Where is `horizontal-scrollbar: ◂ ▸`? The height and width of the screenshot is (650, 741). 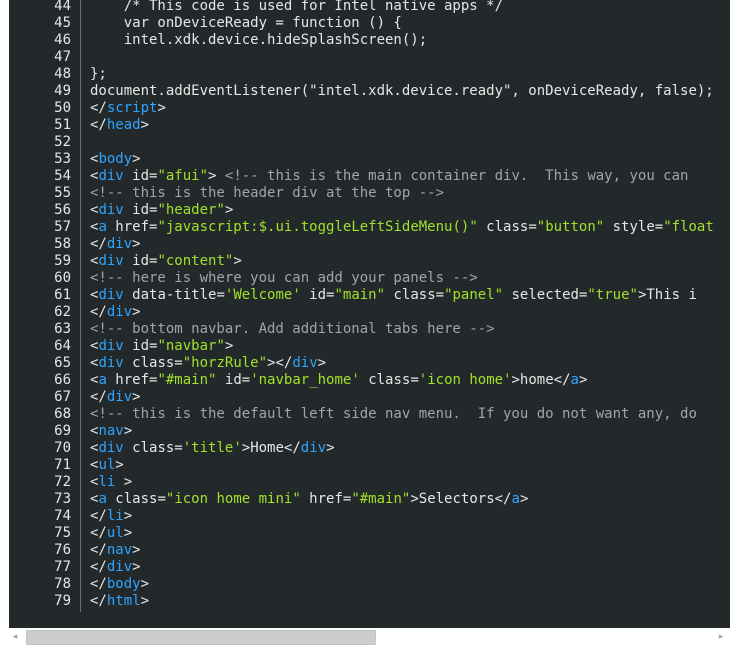 horizontal-scrollbar: ◂ ▸ is located at coordinates (369, 637).